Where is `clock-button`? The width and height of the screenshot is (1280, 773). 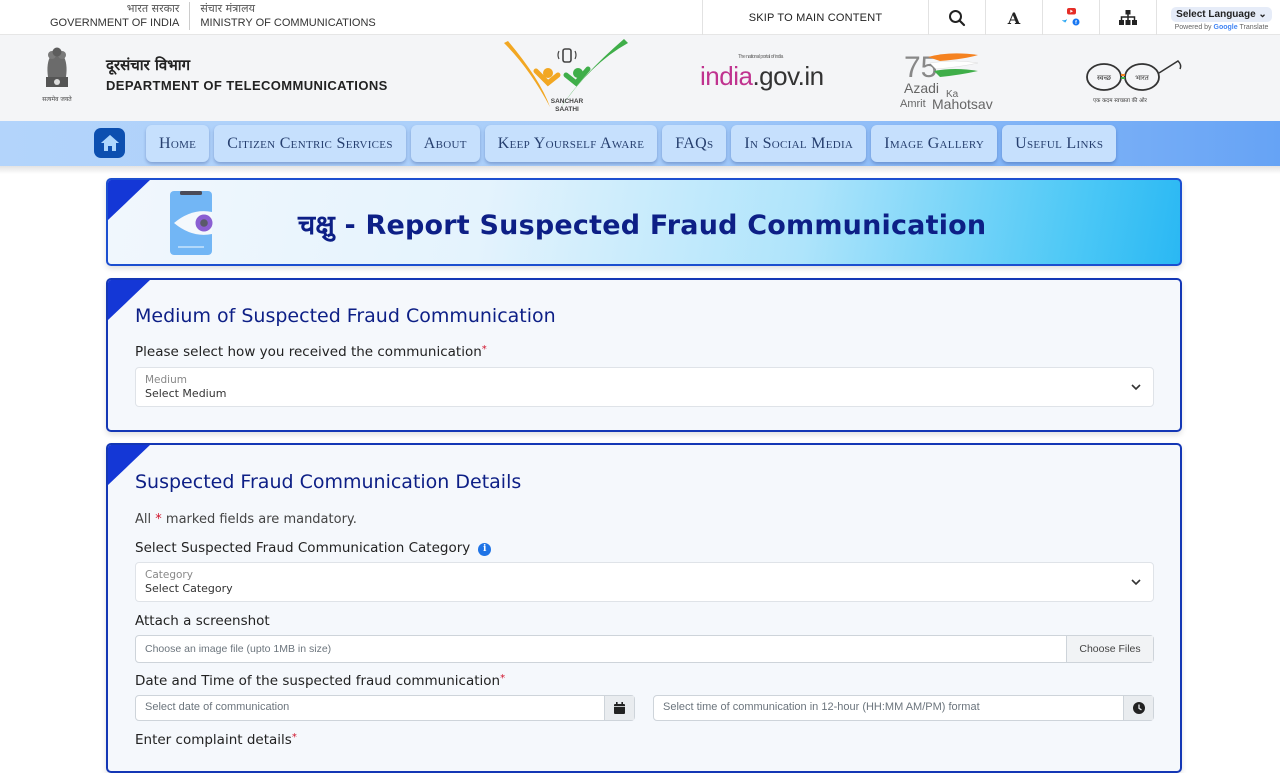
clock-button is located at coordinates (1138, 708).